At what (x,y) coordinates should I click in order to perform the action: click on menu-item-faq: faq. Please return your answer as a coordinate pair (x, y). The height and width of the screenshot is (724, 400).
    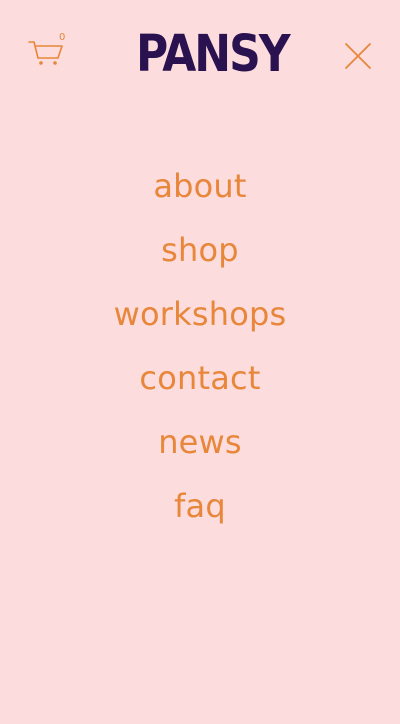
    Looking at the image, I should click on (200, 506).